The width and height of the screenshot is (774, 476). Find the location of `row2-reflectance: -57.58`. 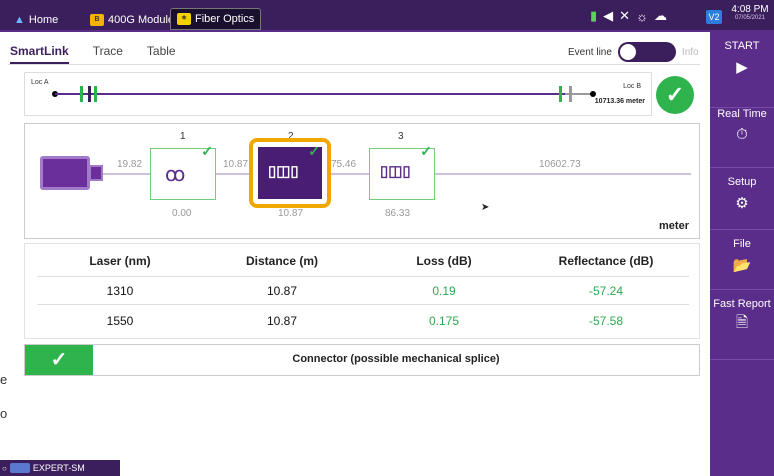

row2-reflectance: -57.58 is located at coordinates (606, 321).